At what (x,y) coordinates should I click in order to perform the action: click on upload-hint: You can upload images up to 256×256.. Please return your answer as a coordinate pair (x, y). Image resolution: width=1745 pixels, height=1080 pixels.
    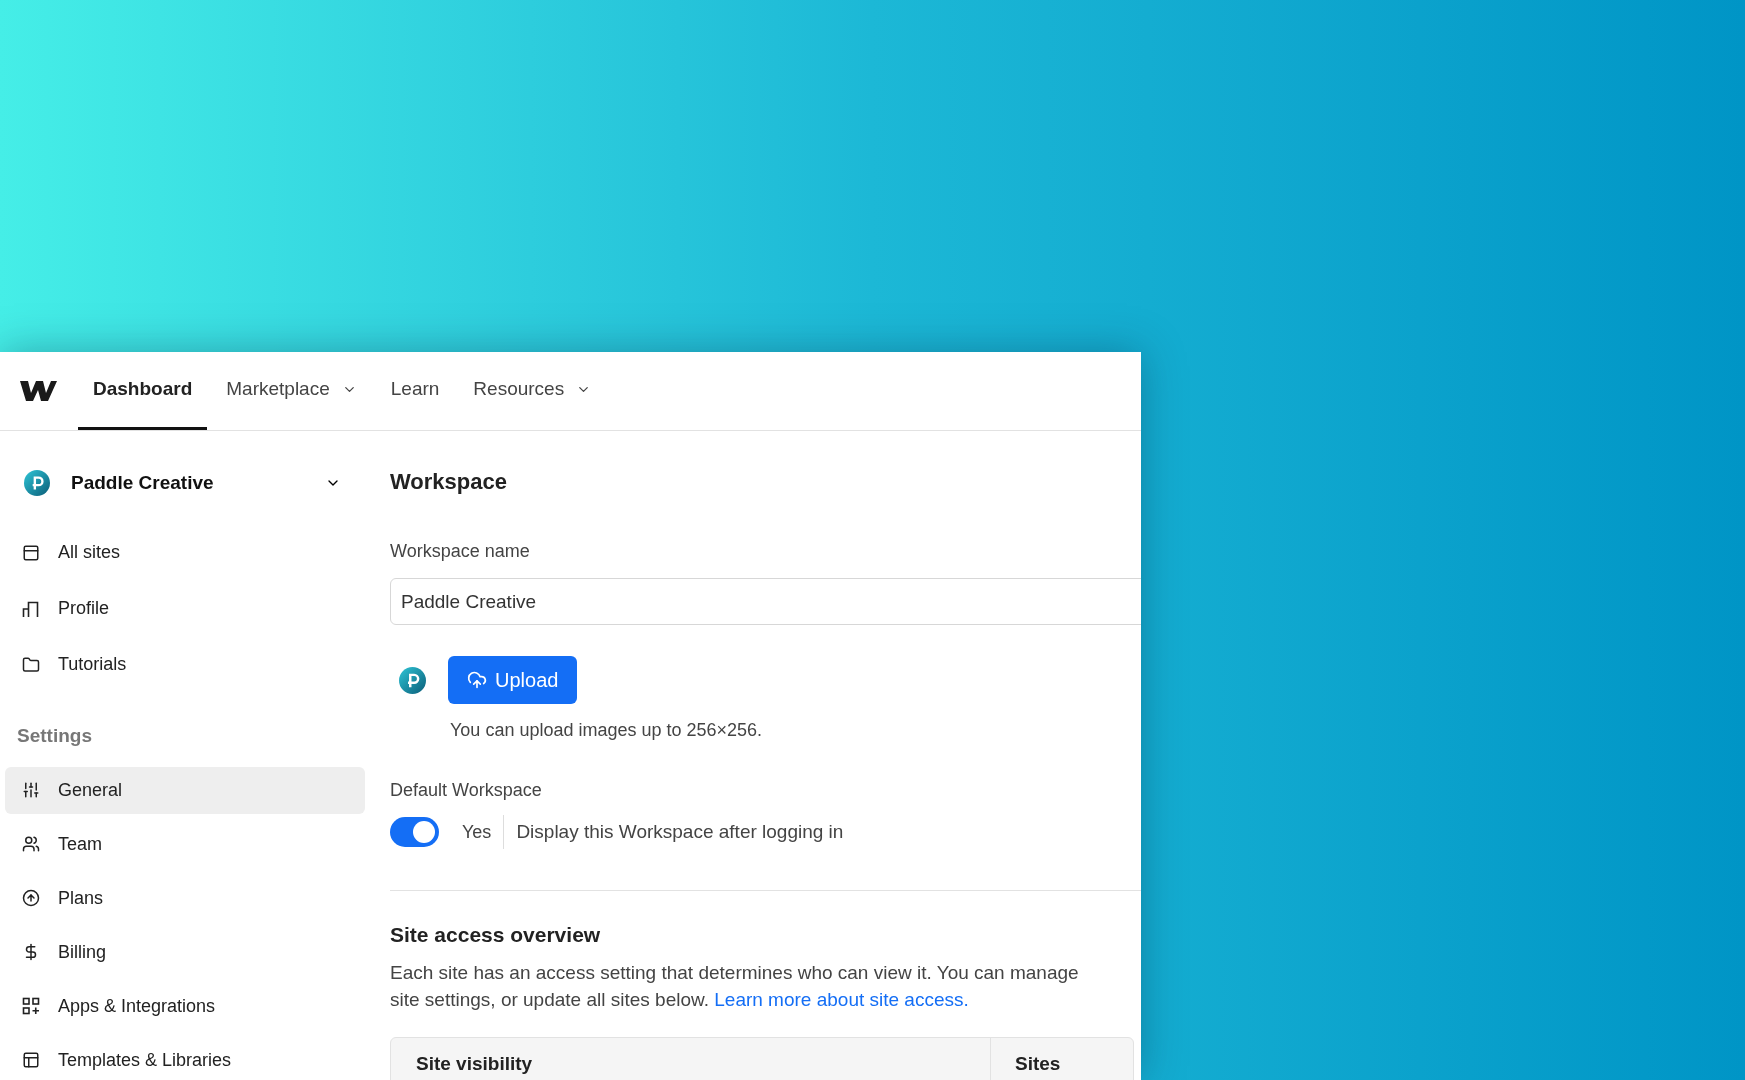
    Looking at the image, I should click on (607, 730).